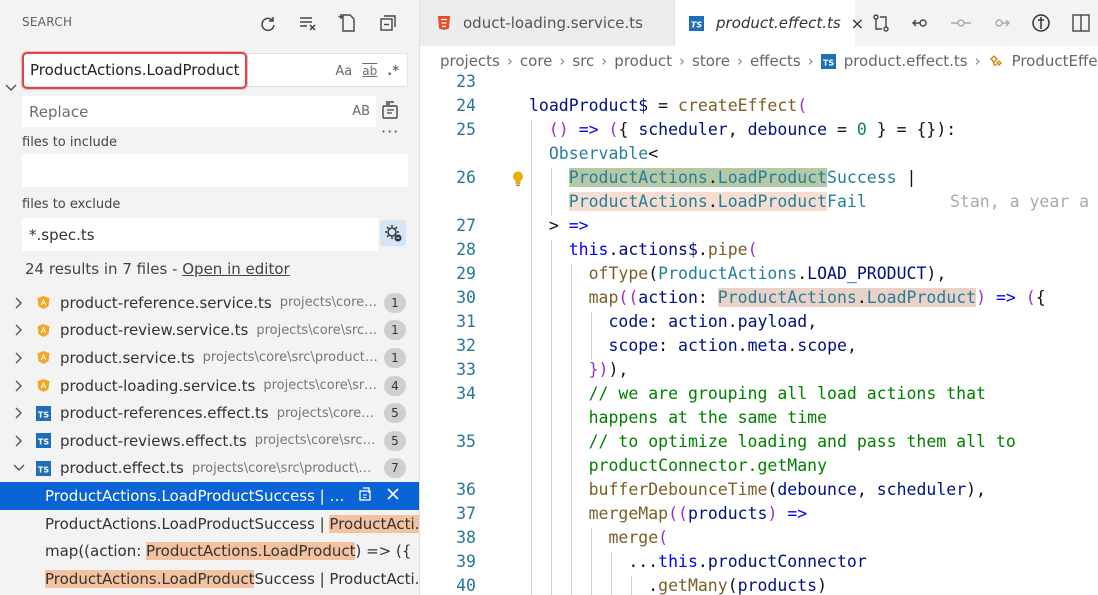 The image size is (1098, 595). Describe the element at coordinates (19, 468) in the screenshot. I see `chevron-down-icon` at that location.